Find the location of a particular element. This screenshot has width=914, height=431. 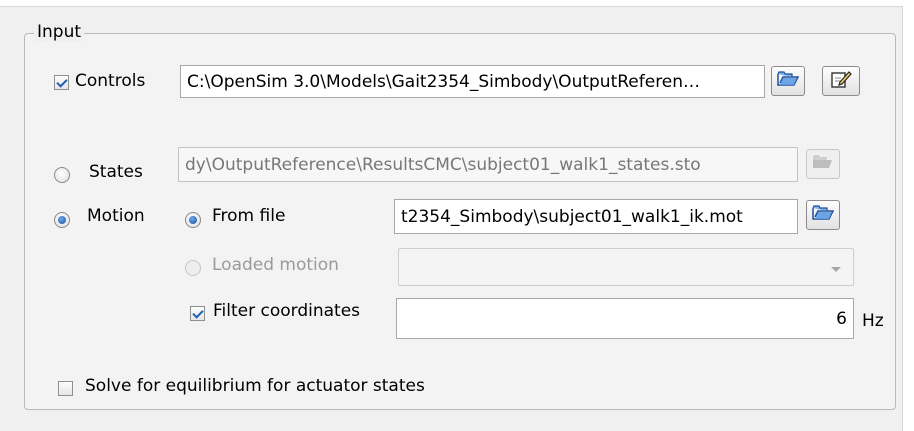

input-group-title: Input is located at coordinates (59, 32).